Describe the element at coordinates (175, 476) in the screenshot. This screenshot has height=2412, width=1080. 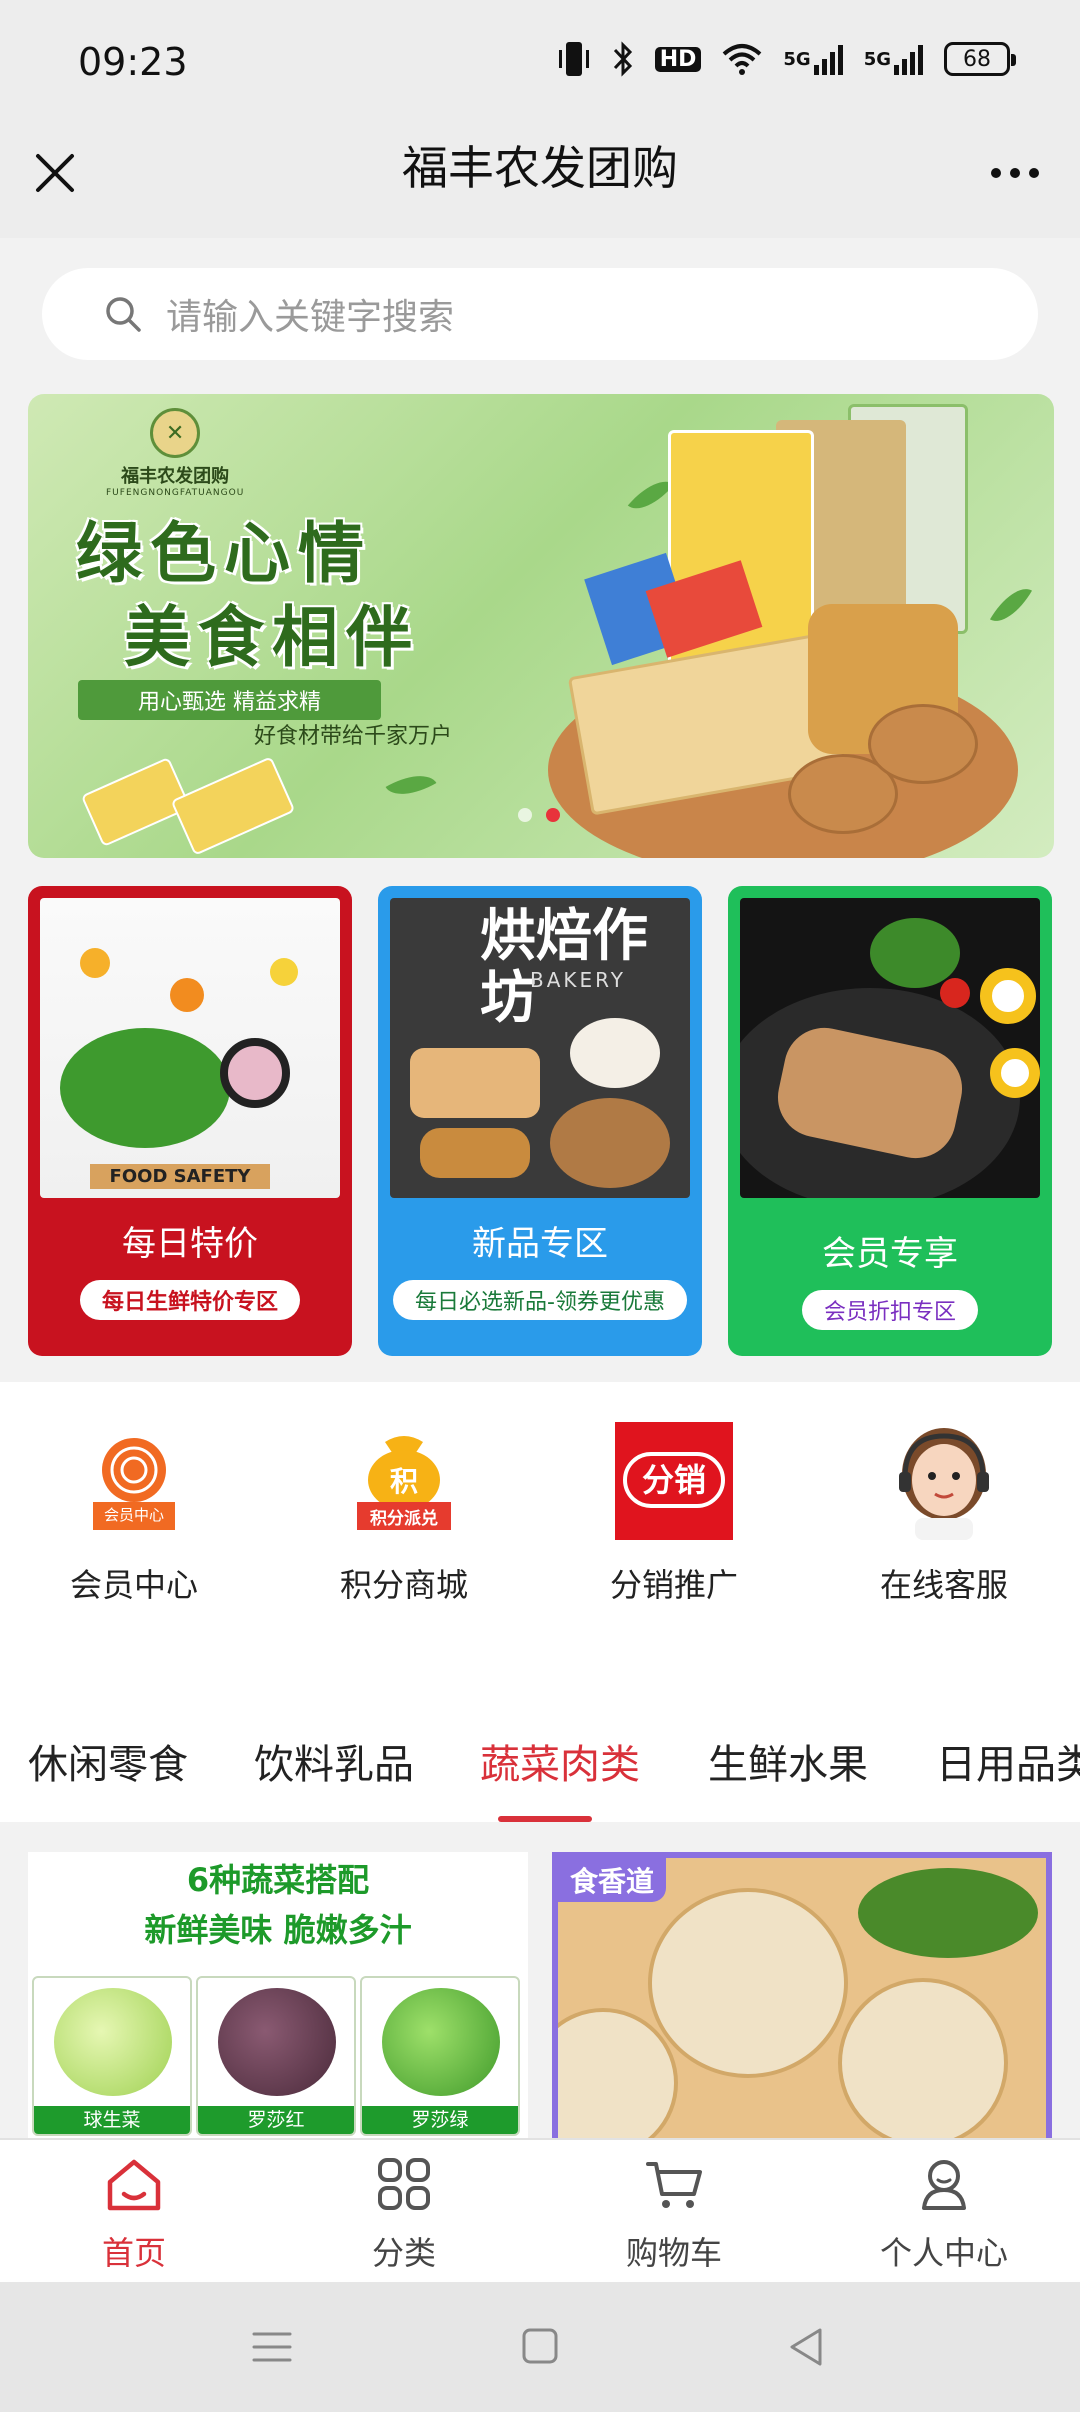
I see `logo-text: 福丰农发团购` at that location.